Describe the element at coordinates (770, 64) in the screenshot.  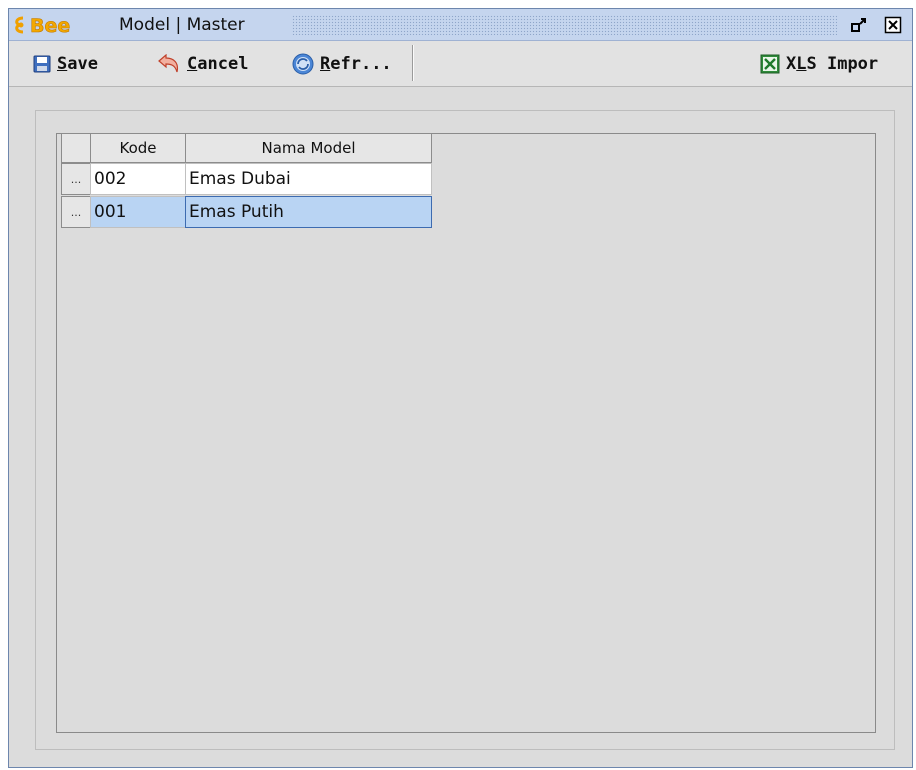
I see `excel-icon` at that location.